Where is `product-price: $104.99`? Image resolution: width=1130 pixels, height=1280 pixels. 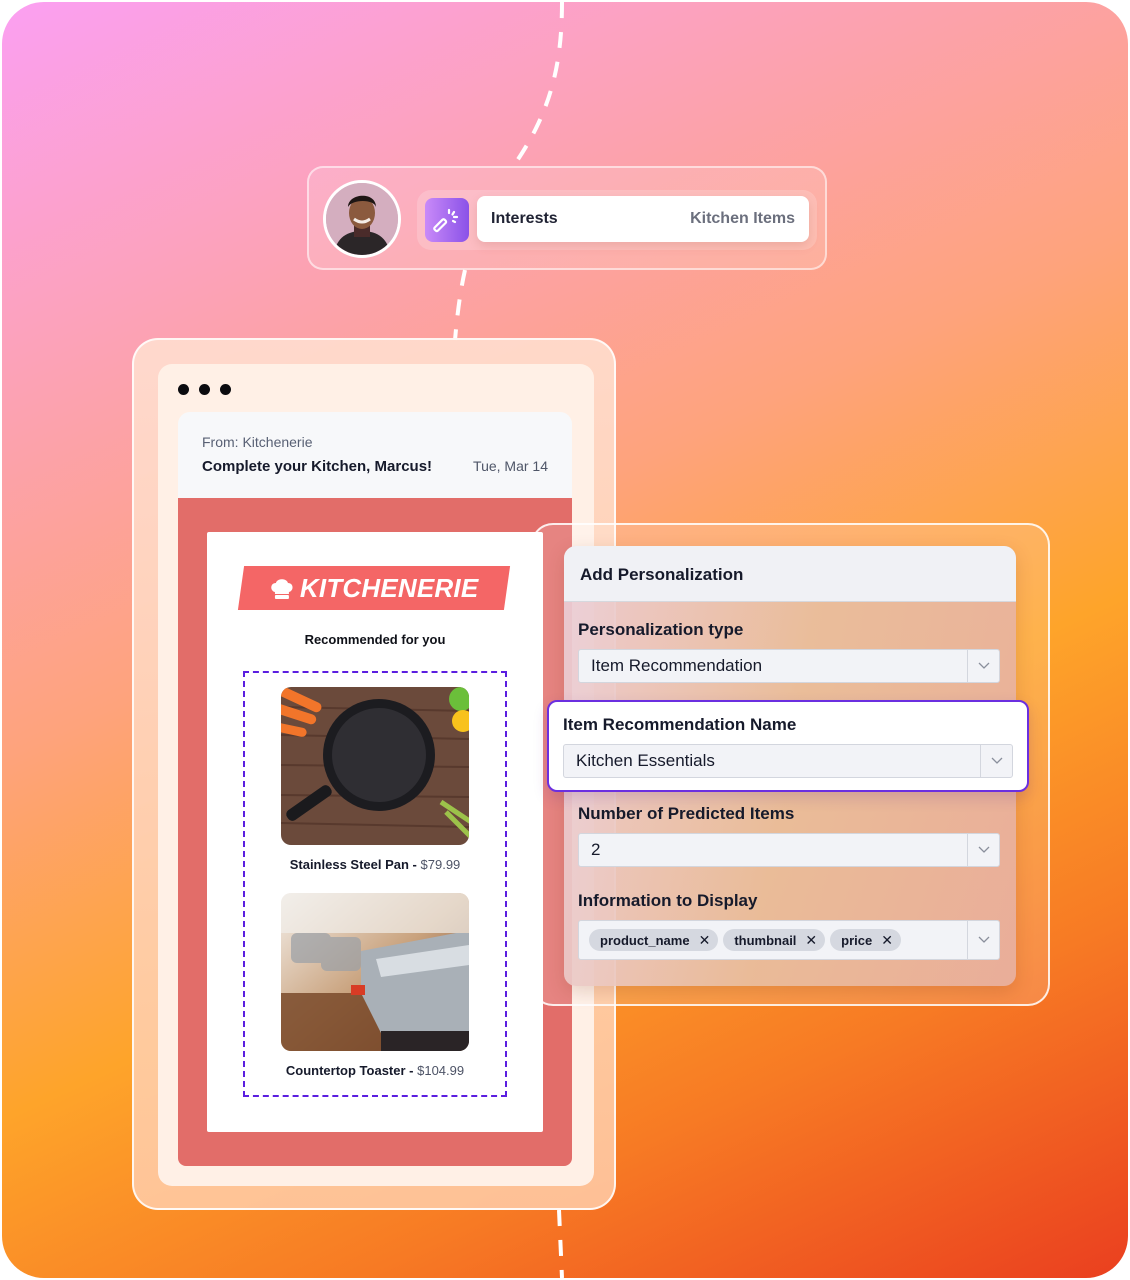
product-price: $104.99 is located at coordinates (441, 1070).